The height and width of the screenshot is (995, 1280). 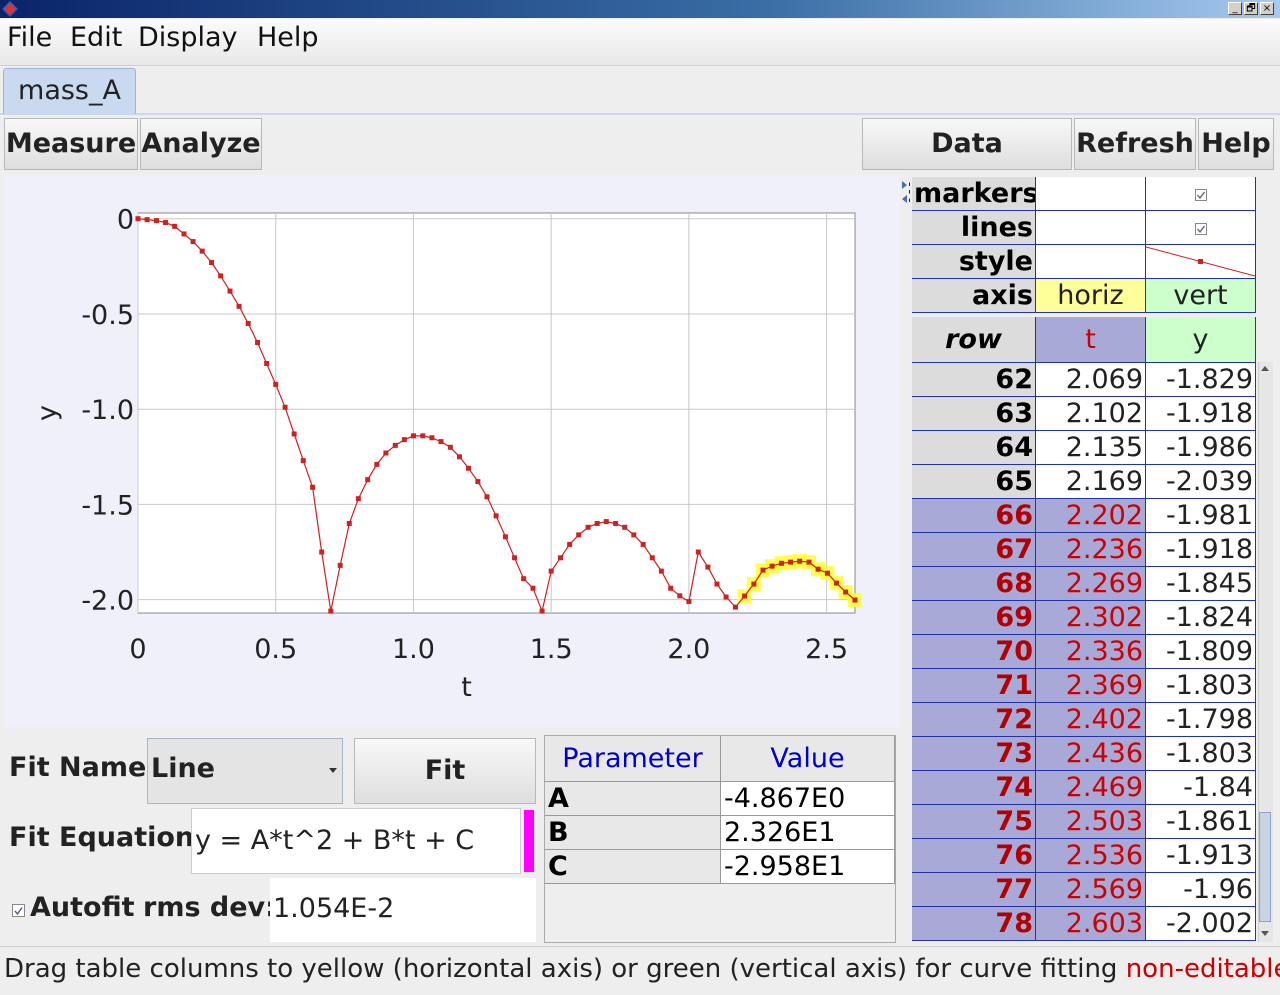 What do you see at coordinates (19, 911) in the screenshot?
I see `autofit-checkbox` at bounding box center [19, 911].